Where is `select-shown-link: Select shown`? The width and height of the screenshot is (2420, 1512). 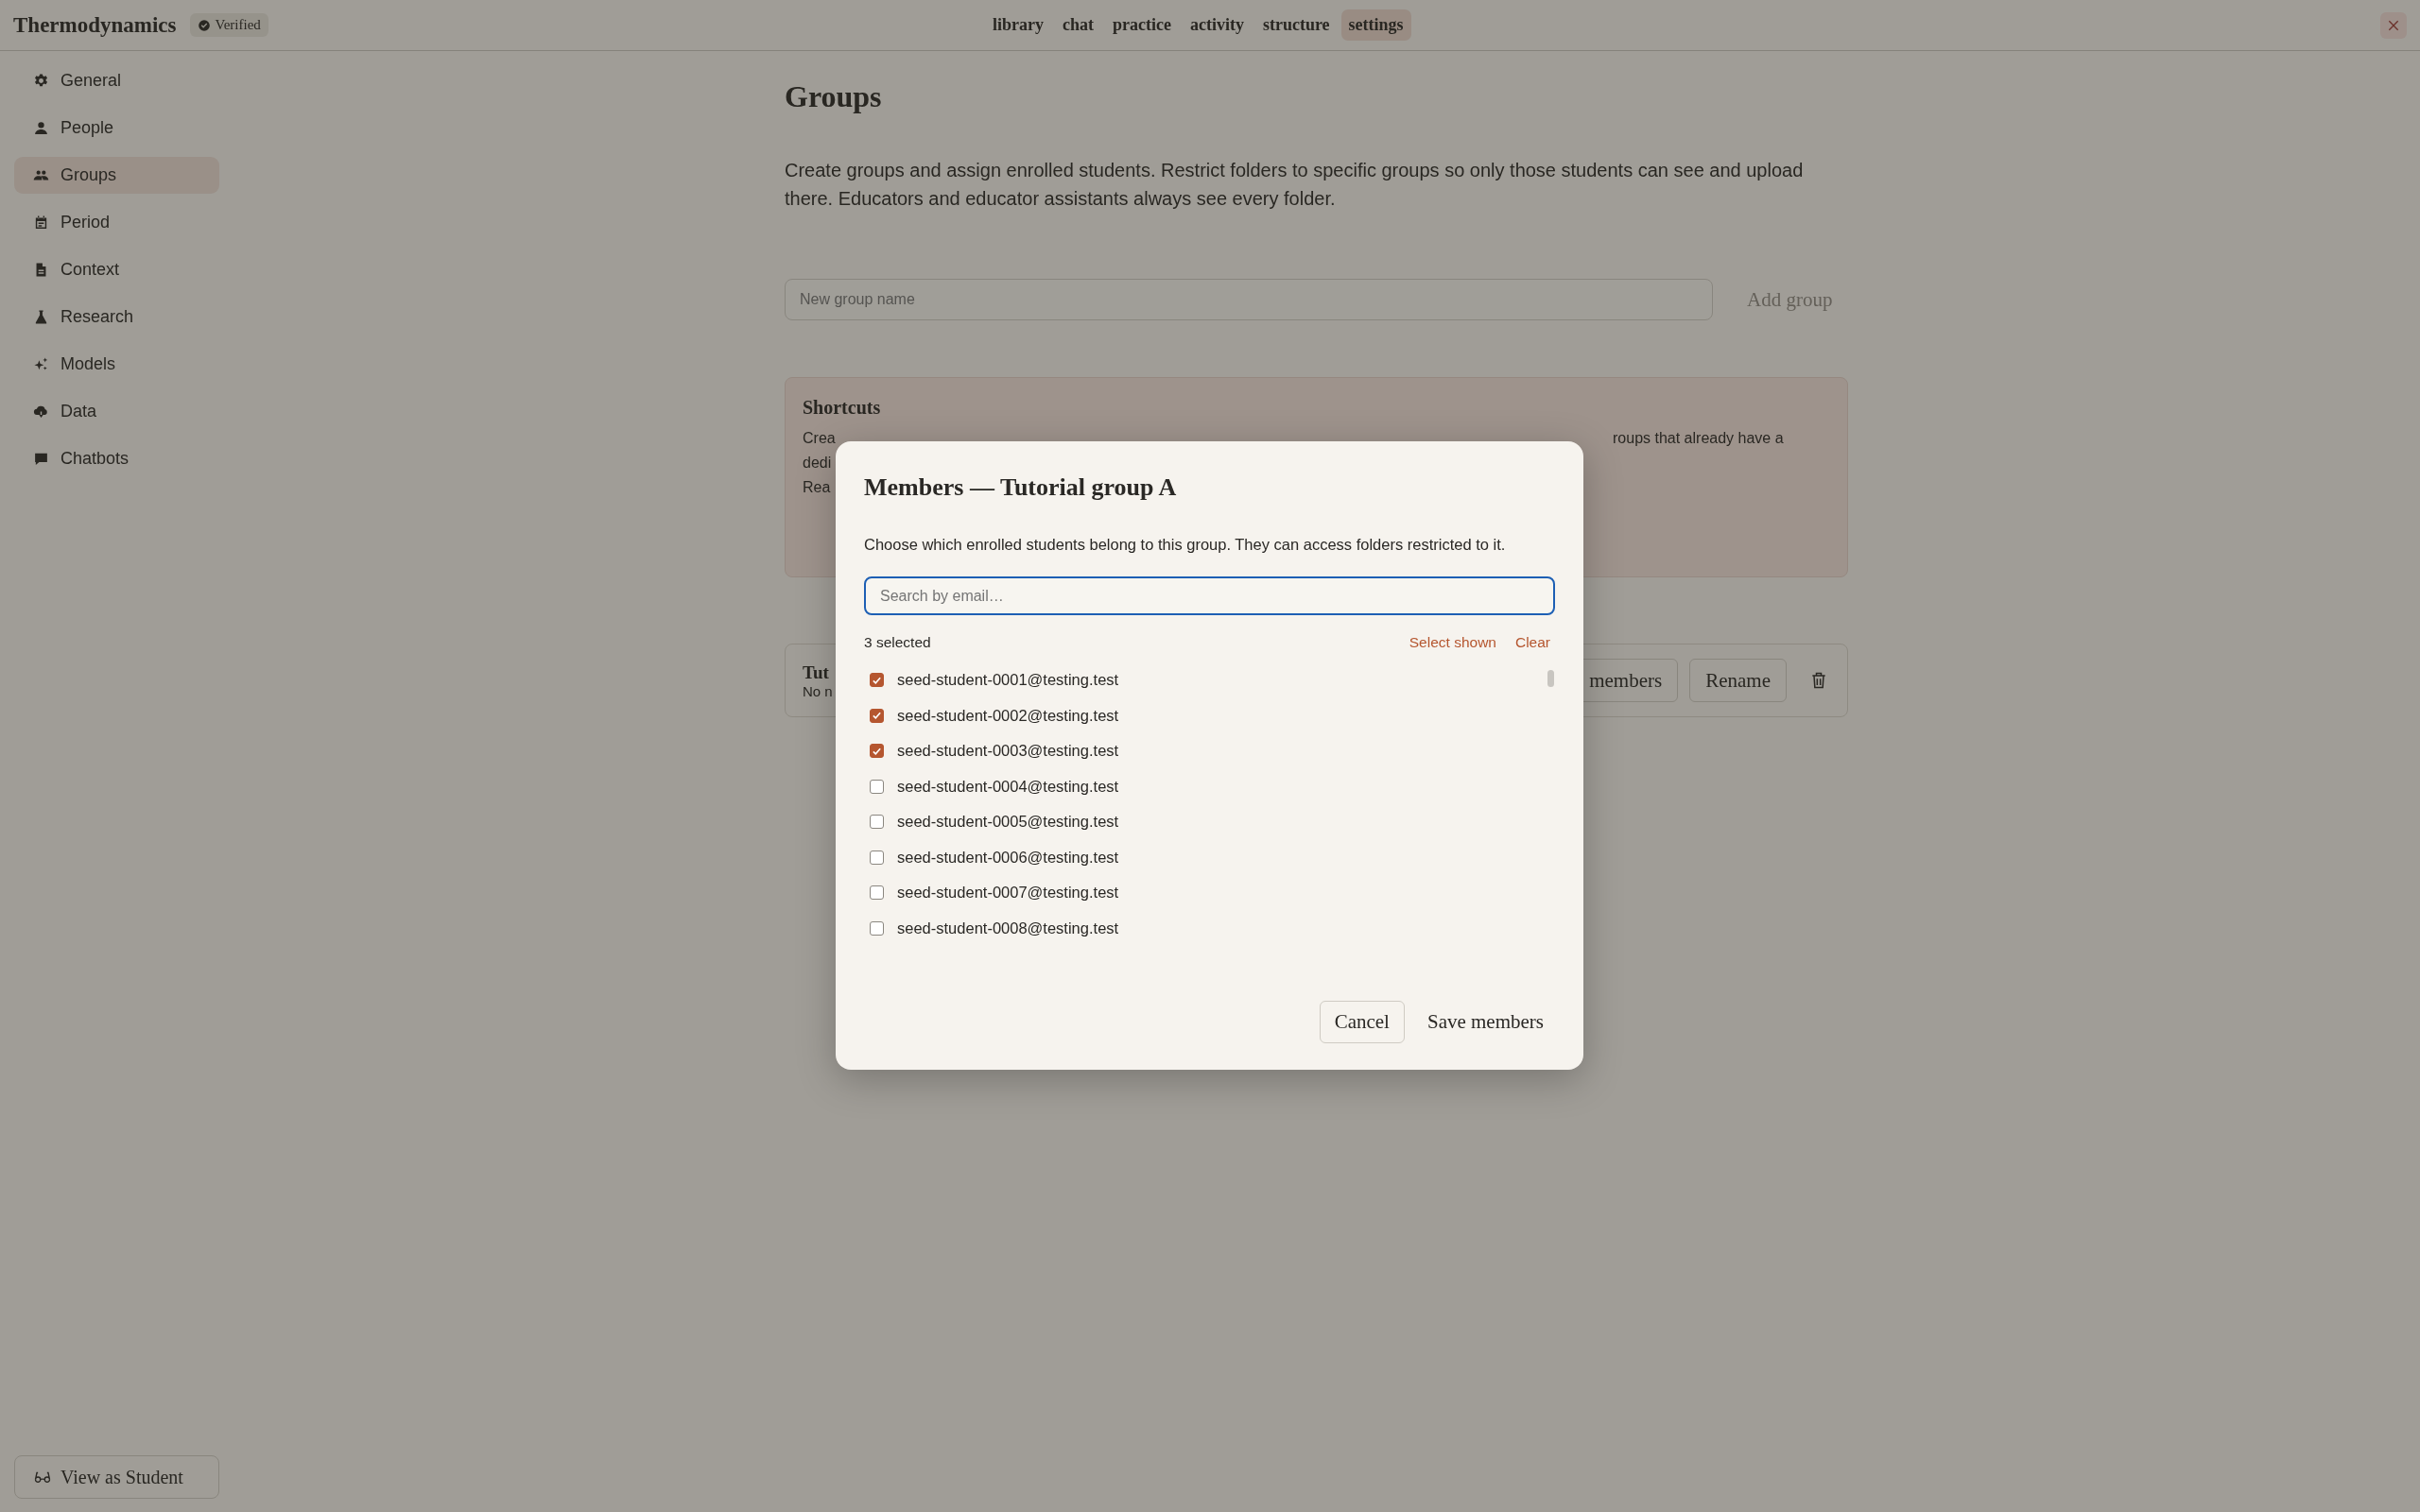 select-shown-link: Select shown is located at coordinates (1452, 642).